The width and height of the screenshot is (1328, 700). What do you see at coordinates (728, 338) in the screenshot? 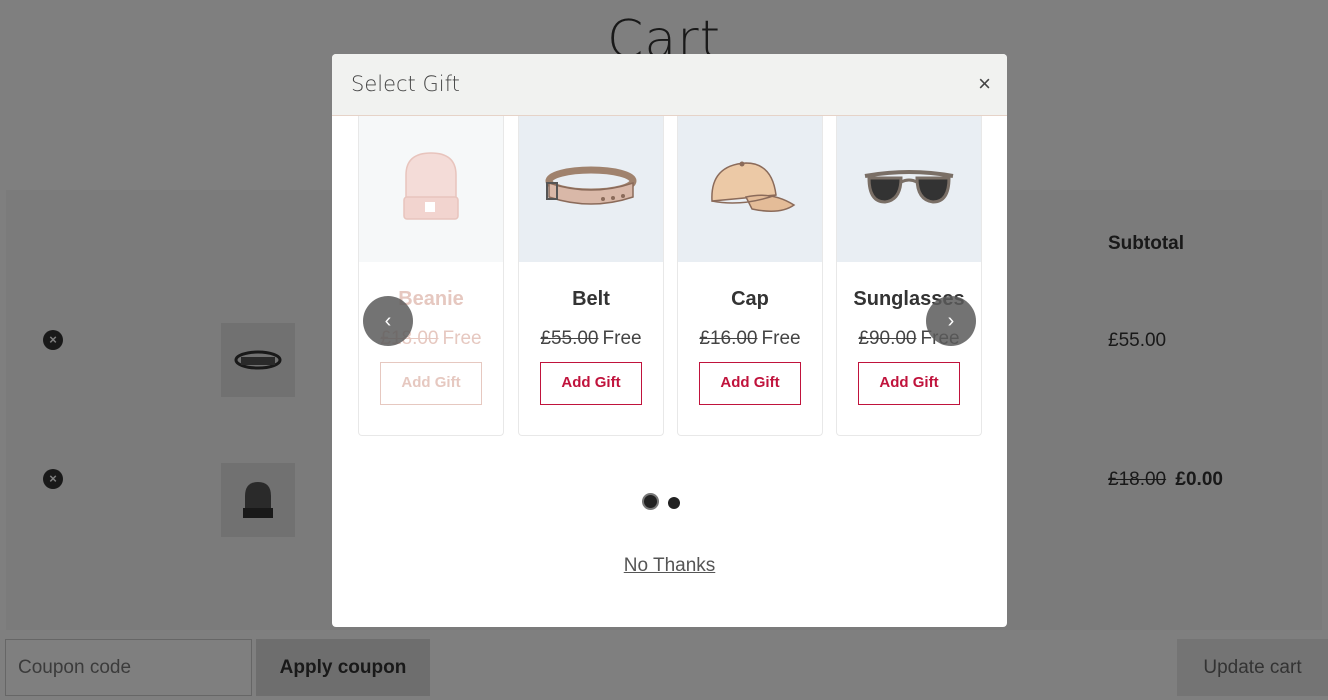
I see `gift-old-price: £16.00` at bounding box center [728, 338].